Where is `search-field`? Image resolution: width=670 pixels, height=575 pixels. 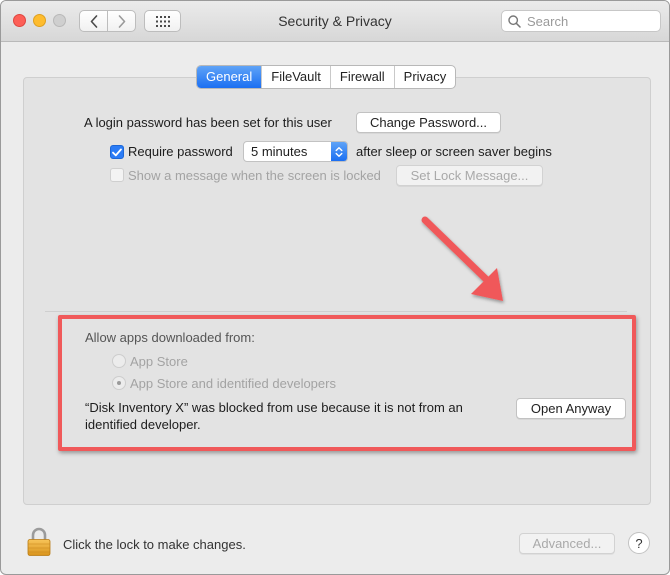 search-field is located at coordinates (581, 21).